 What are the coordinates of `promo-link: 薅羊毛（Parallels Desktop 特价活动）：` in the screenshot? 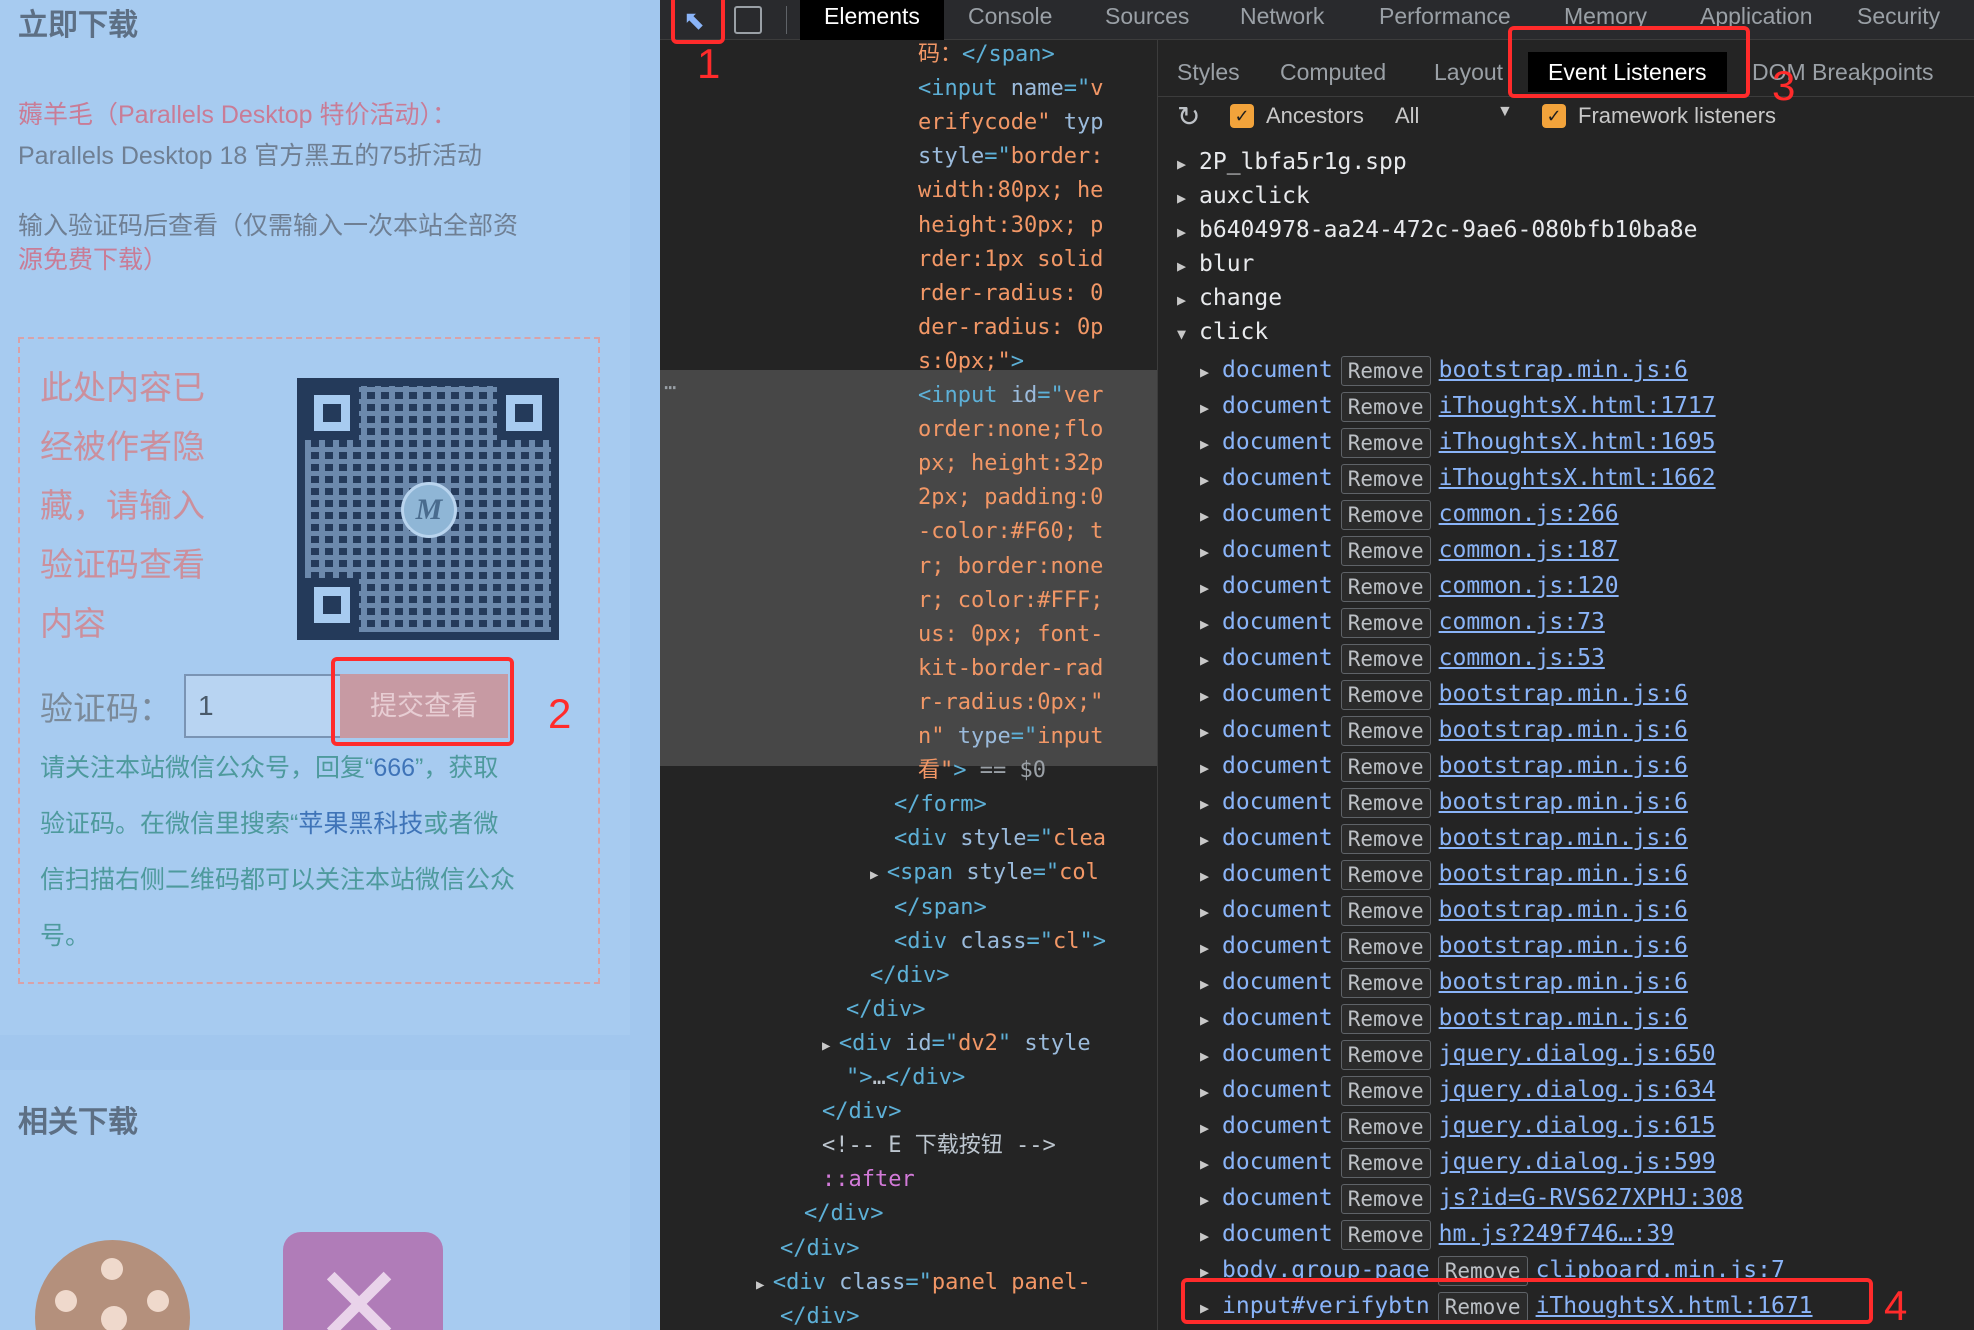 It's located at (237, 115).